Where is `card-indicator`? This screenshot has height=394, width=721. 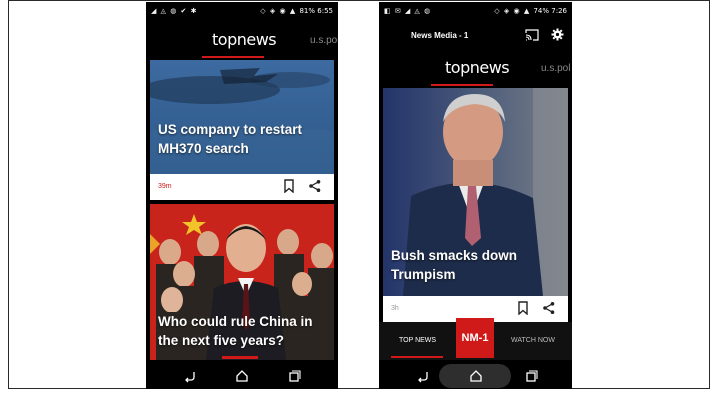 card-indicator is located at coordinates (240, 357).